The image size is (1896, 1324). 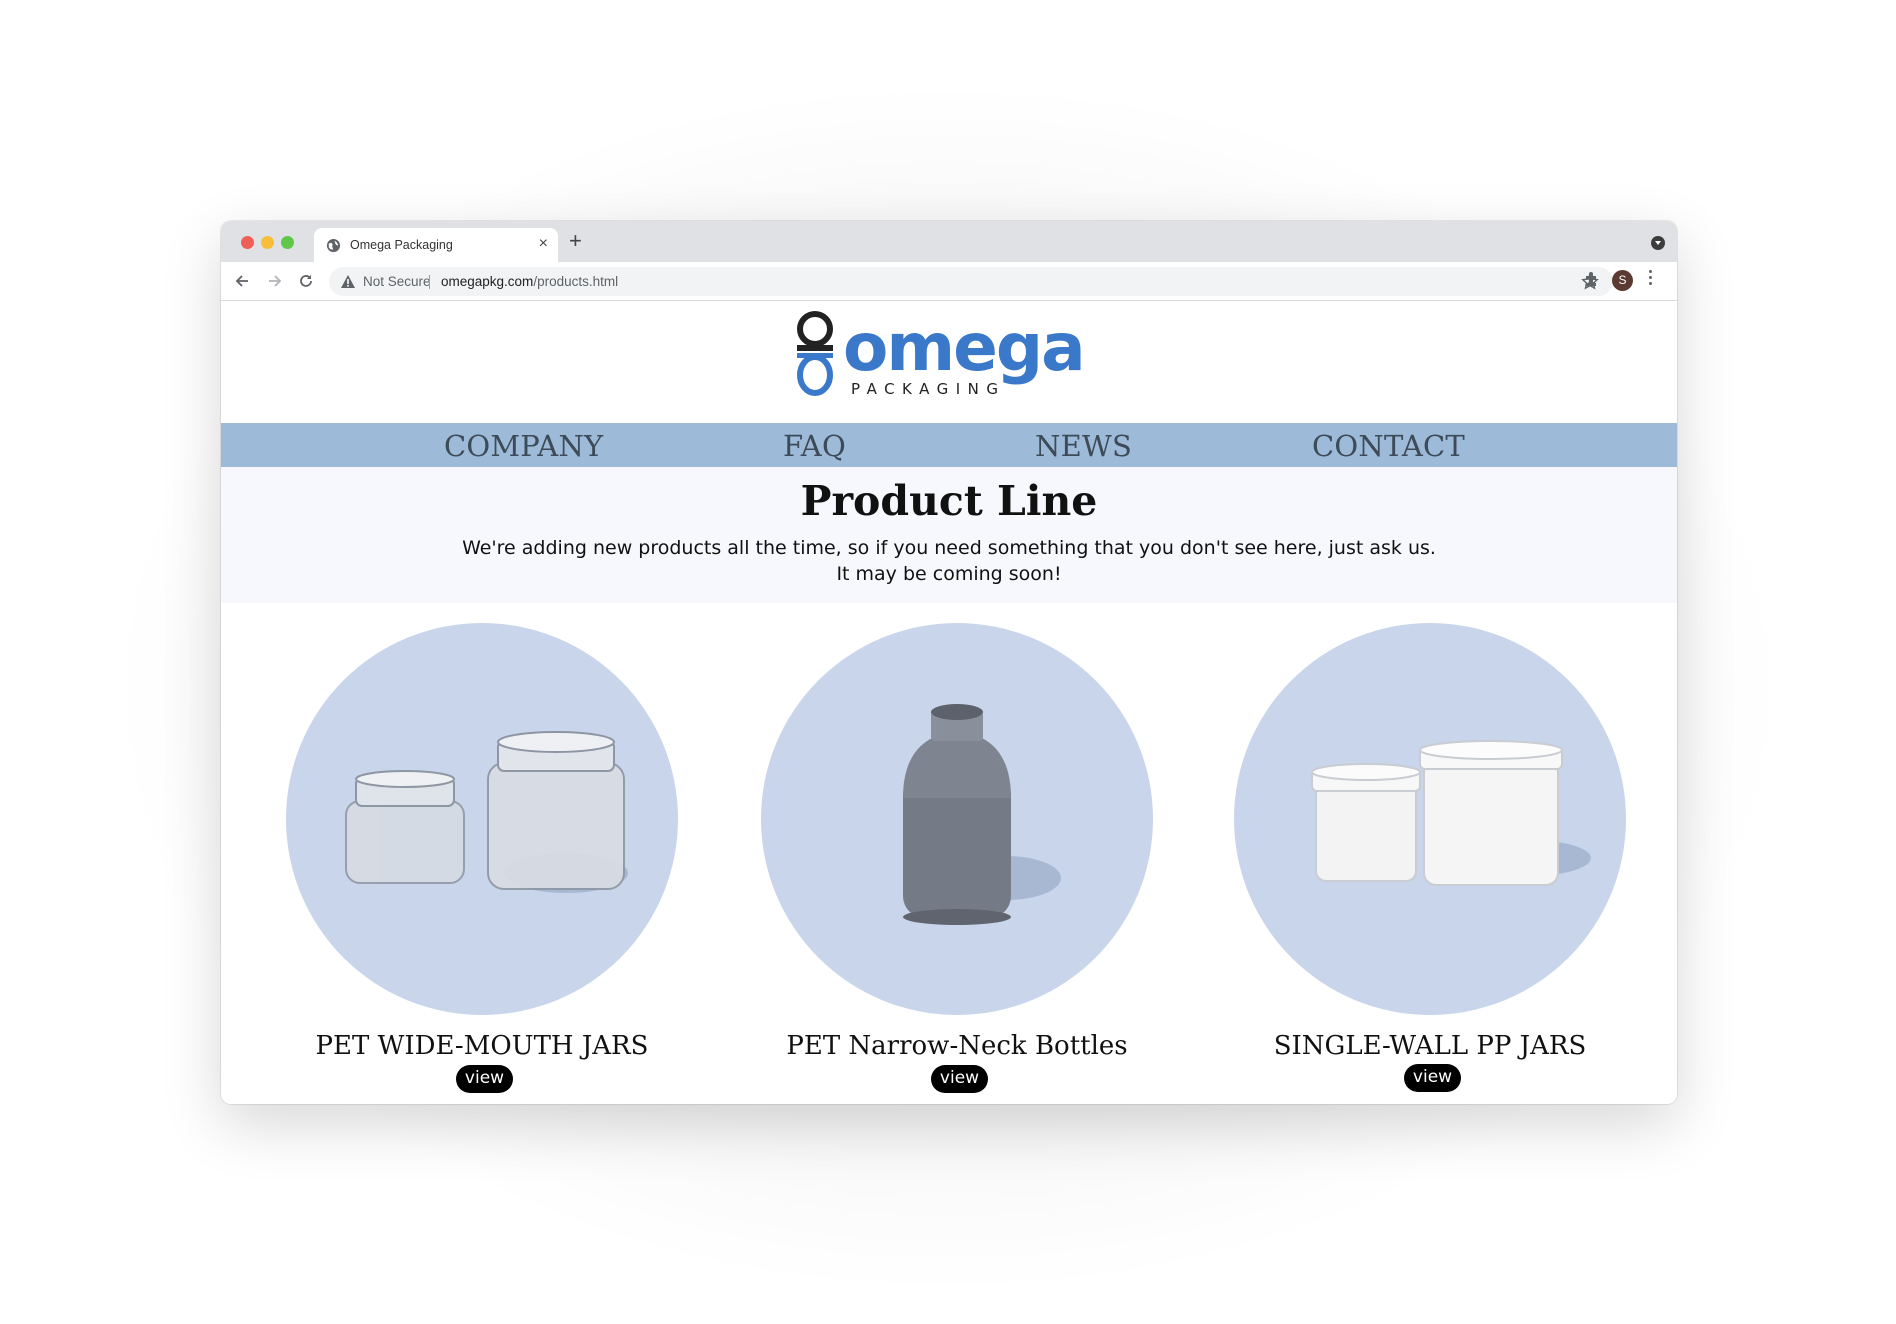 I want to click on menu-icon, so click(x=1651, y=278).